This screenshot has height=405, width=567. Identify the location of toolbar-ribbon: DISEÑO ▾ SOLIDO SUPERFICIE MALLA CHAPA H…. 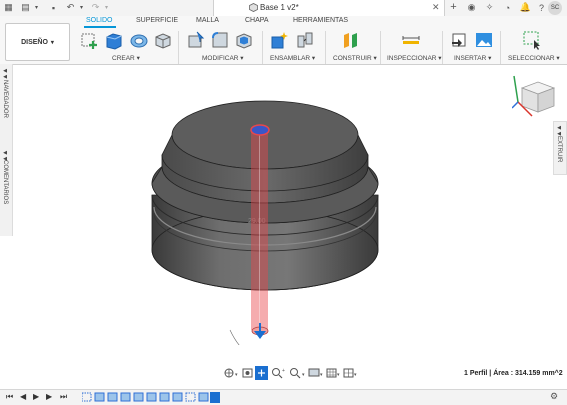
(283, 40).